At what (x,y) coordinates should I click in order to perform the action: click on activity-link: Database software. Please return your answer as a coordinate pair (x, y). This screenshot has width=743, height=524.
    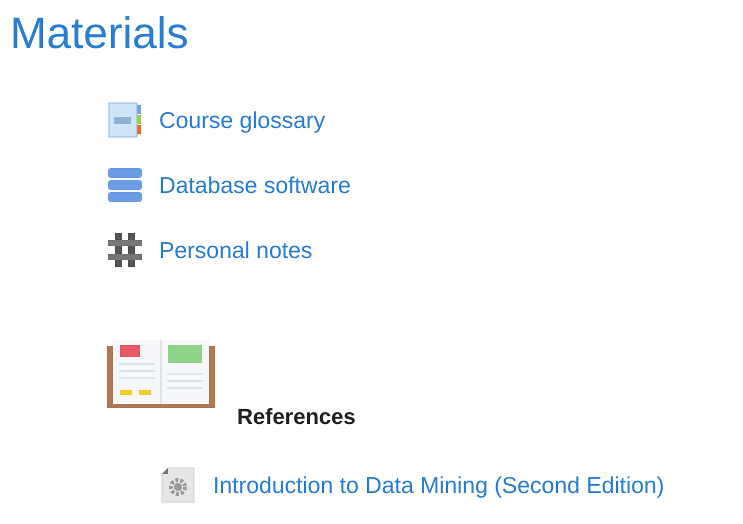
    Looking at the image, I should click on (255, 185).